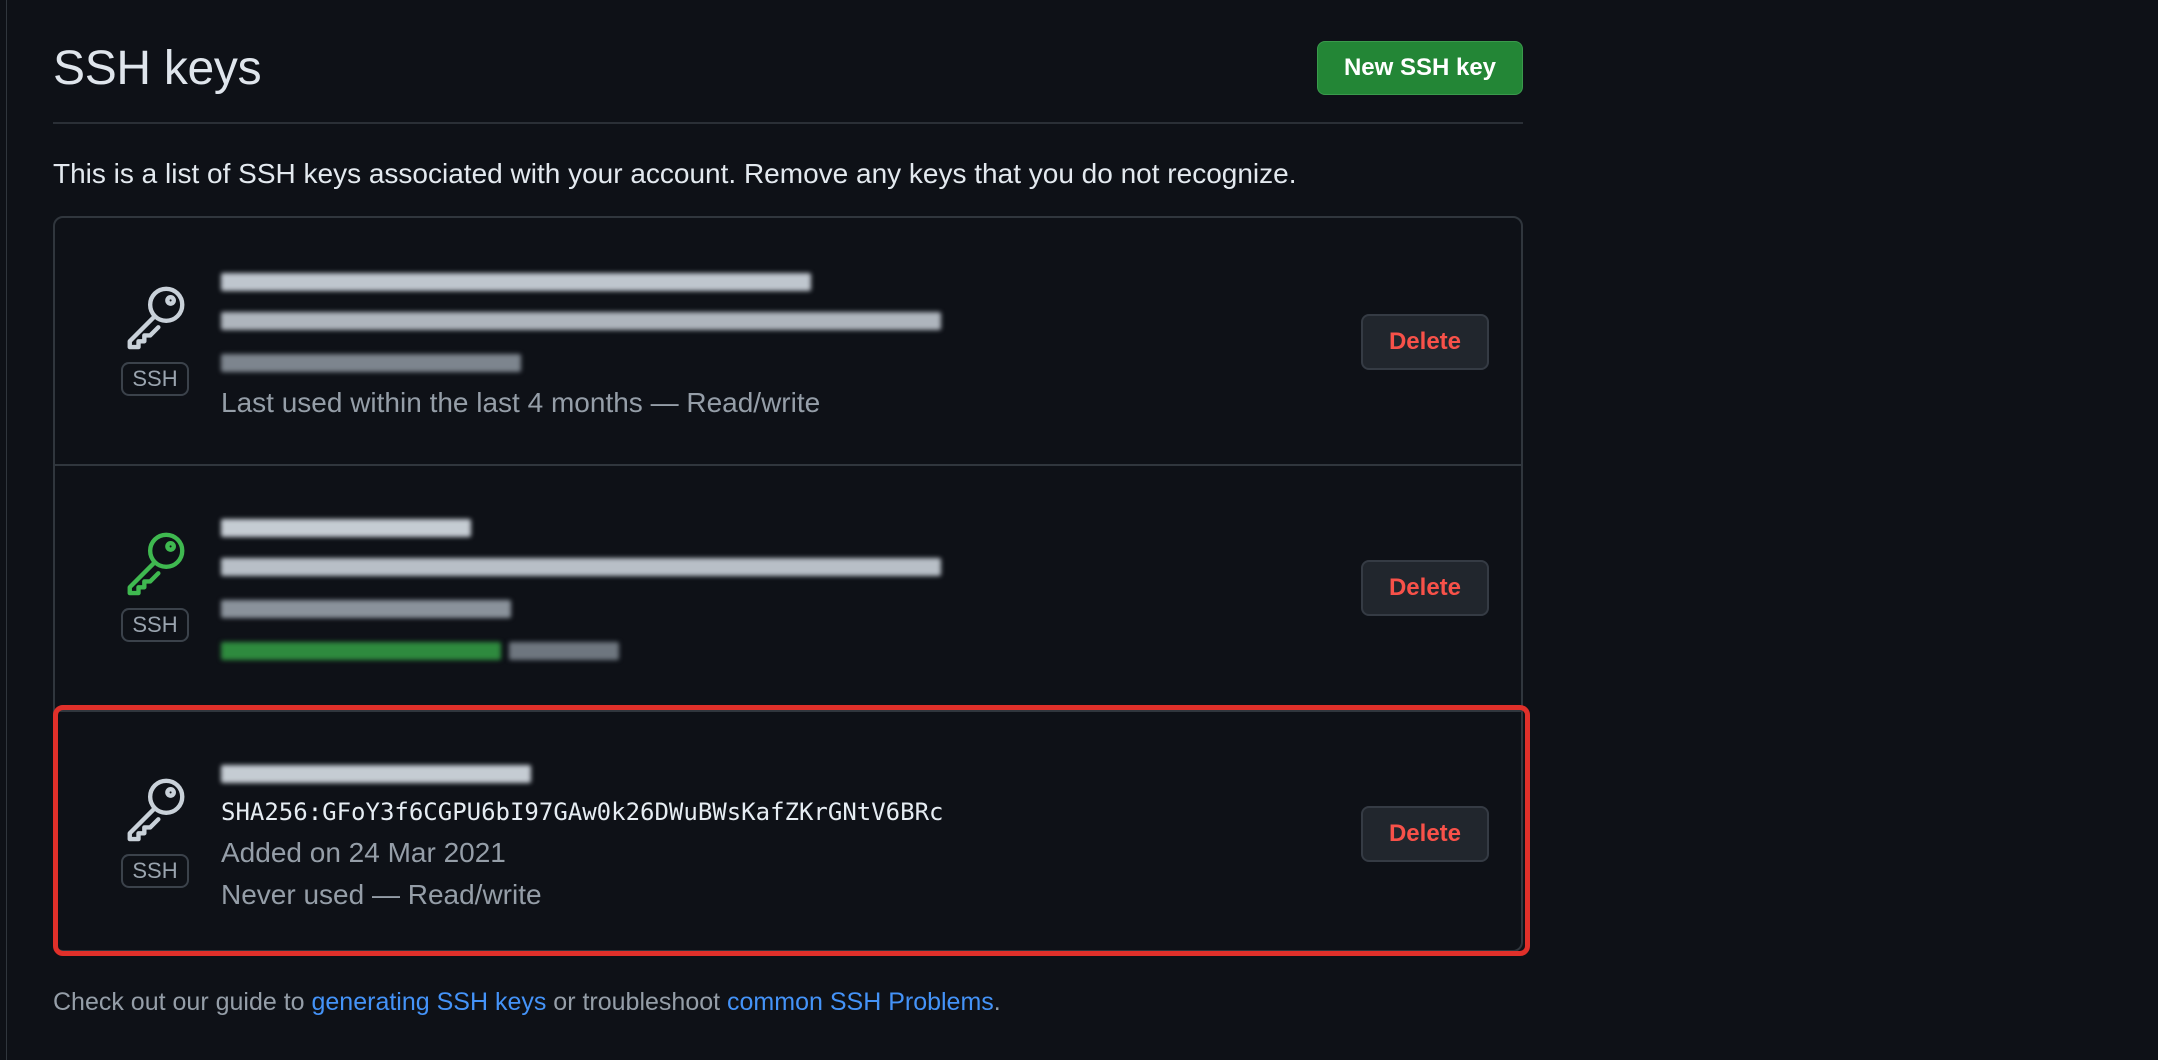  I want to click on key-details, so click(621, 588).